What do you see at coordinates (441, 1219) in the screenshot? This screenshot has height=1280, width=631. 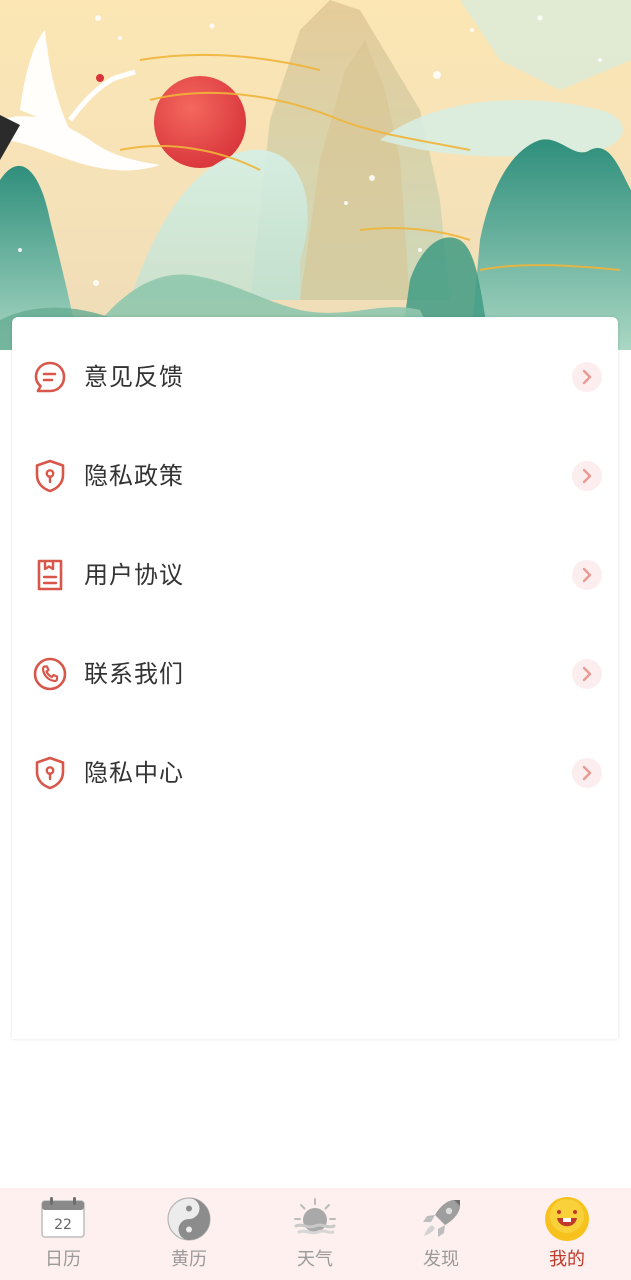 I see `rocket-icon` at bounding box center [441, 1219].